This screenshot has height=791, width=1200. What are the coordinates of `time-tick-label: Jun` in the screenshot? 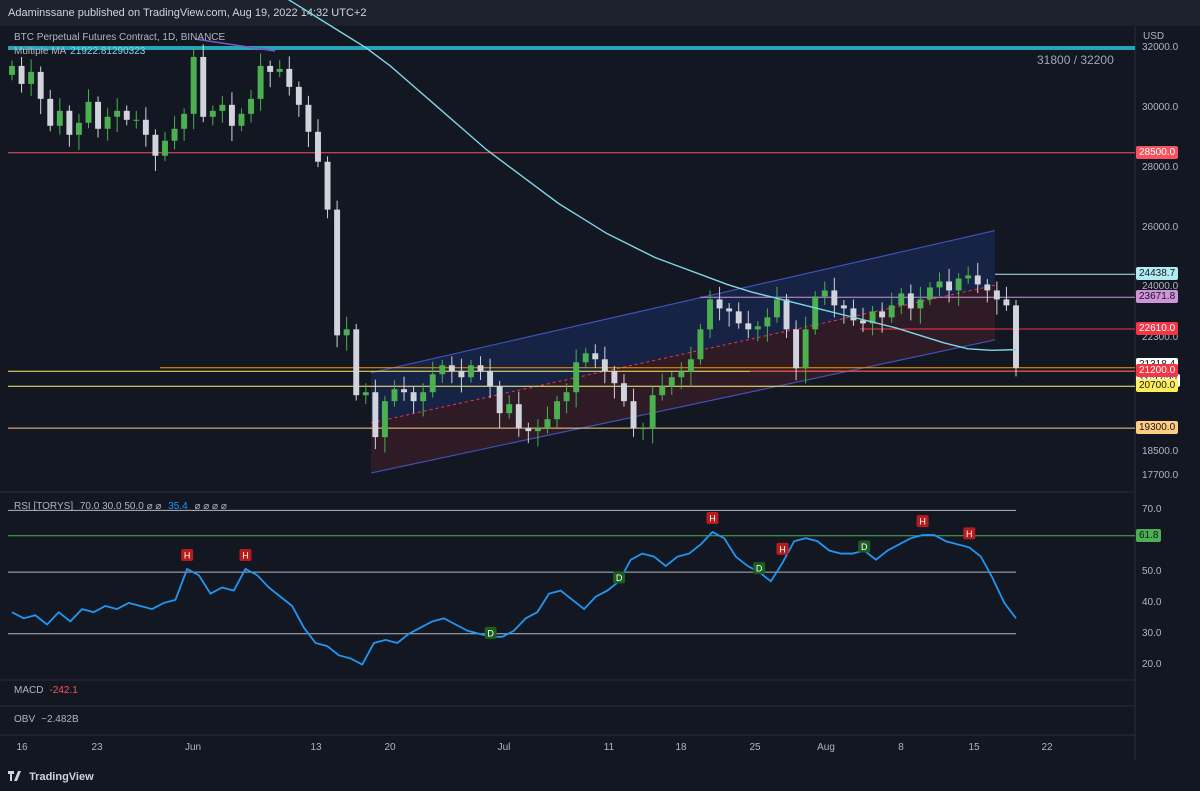 It's located at (193, 747).